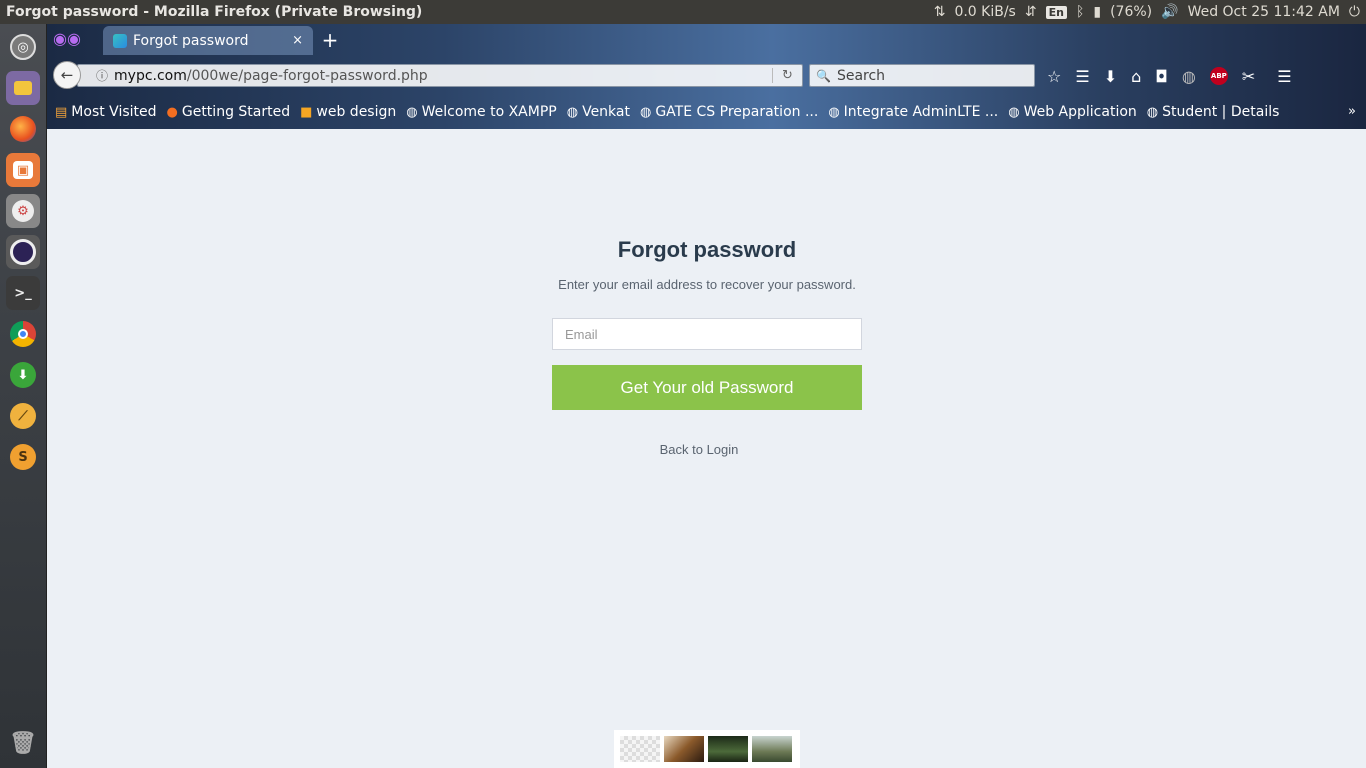 The image size is (1366, 768). What do you see at coordinates (1189, 76) in the screenshot?
I see `globe-extension-icon: ◍` at bounding box center [1189, 76].